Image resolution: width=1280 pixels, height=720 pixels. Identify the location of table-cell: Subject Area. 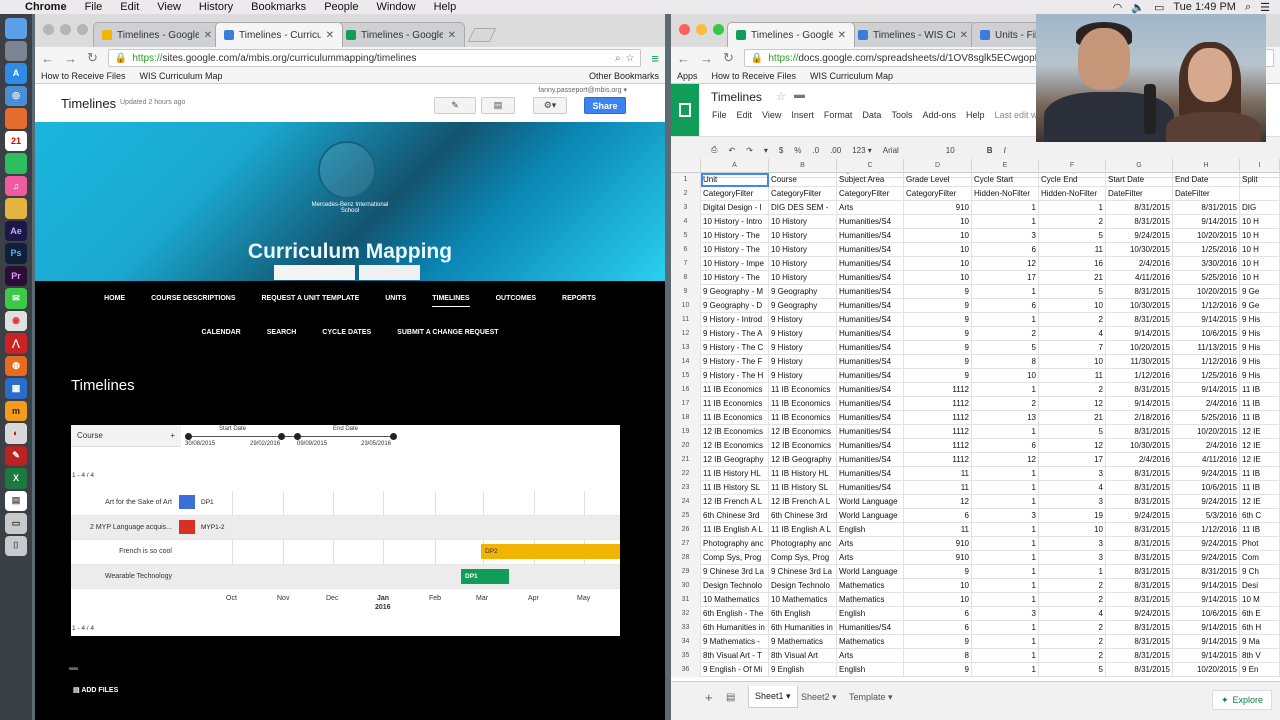
(870, 180).